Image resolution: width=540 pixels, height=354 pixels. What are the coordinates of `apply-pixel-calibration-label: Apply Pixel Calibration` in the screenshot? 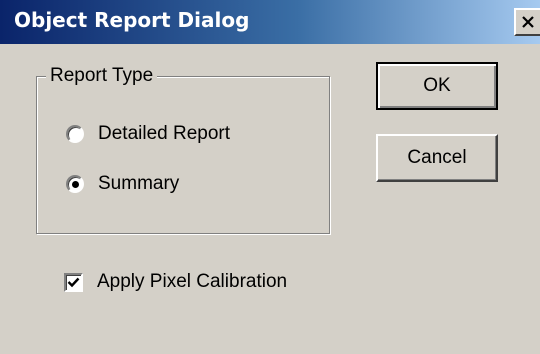 It's located at (192, 282).